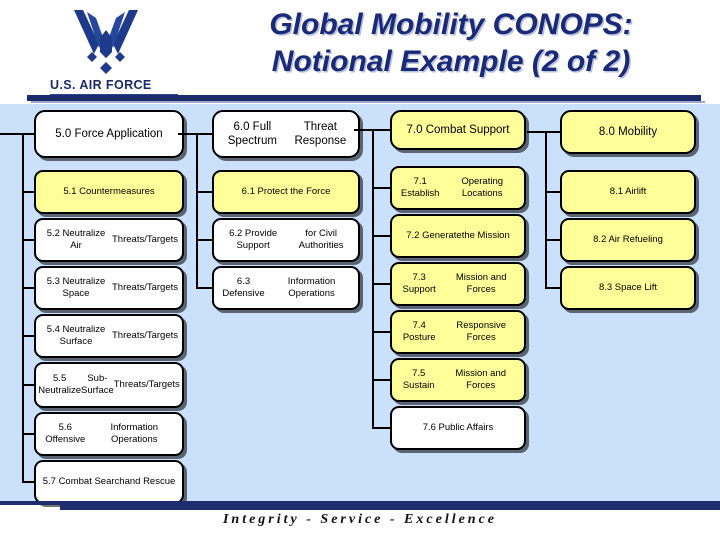 This screenshot has height=540, width=720. Describe the element at coordinates (320, 134) in the screenshot. I see `node-label-line: Threat Response` at that location.